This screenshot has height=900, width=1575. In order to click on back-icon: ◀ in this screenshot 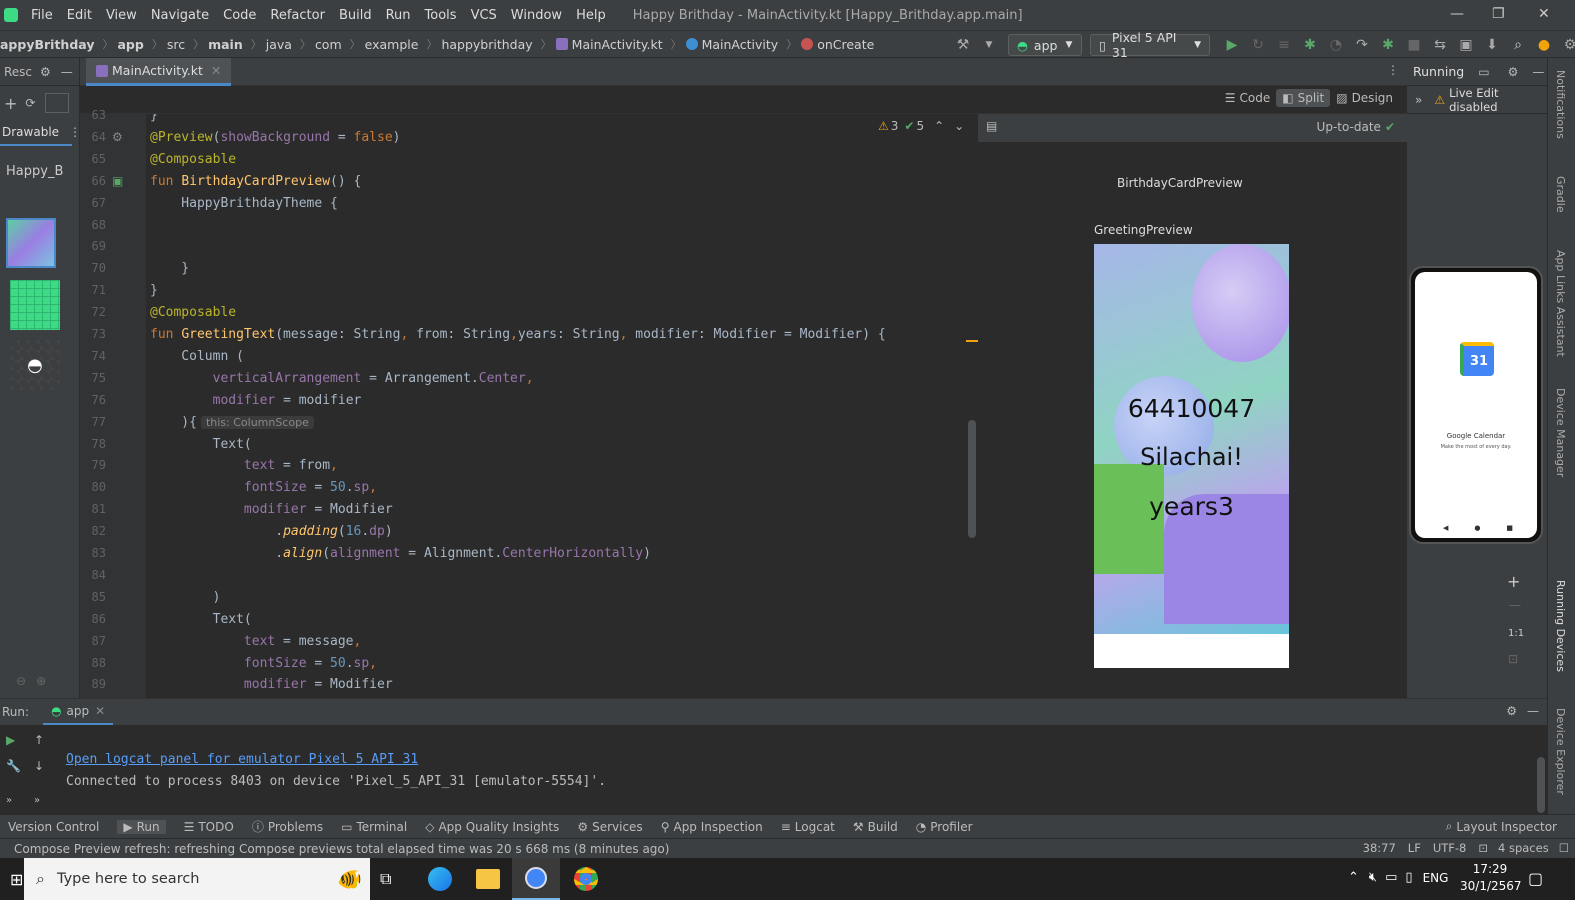, I will do `click(1445, 528)`.